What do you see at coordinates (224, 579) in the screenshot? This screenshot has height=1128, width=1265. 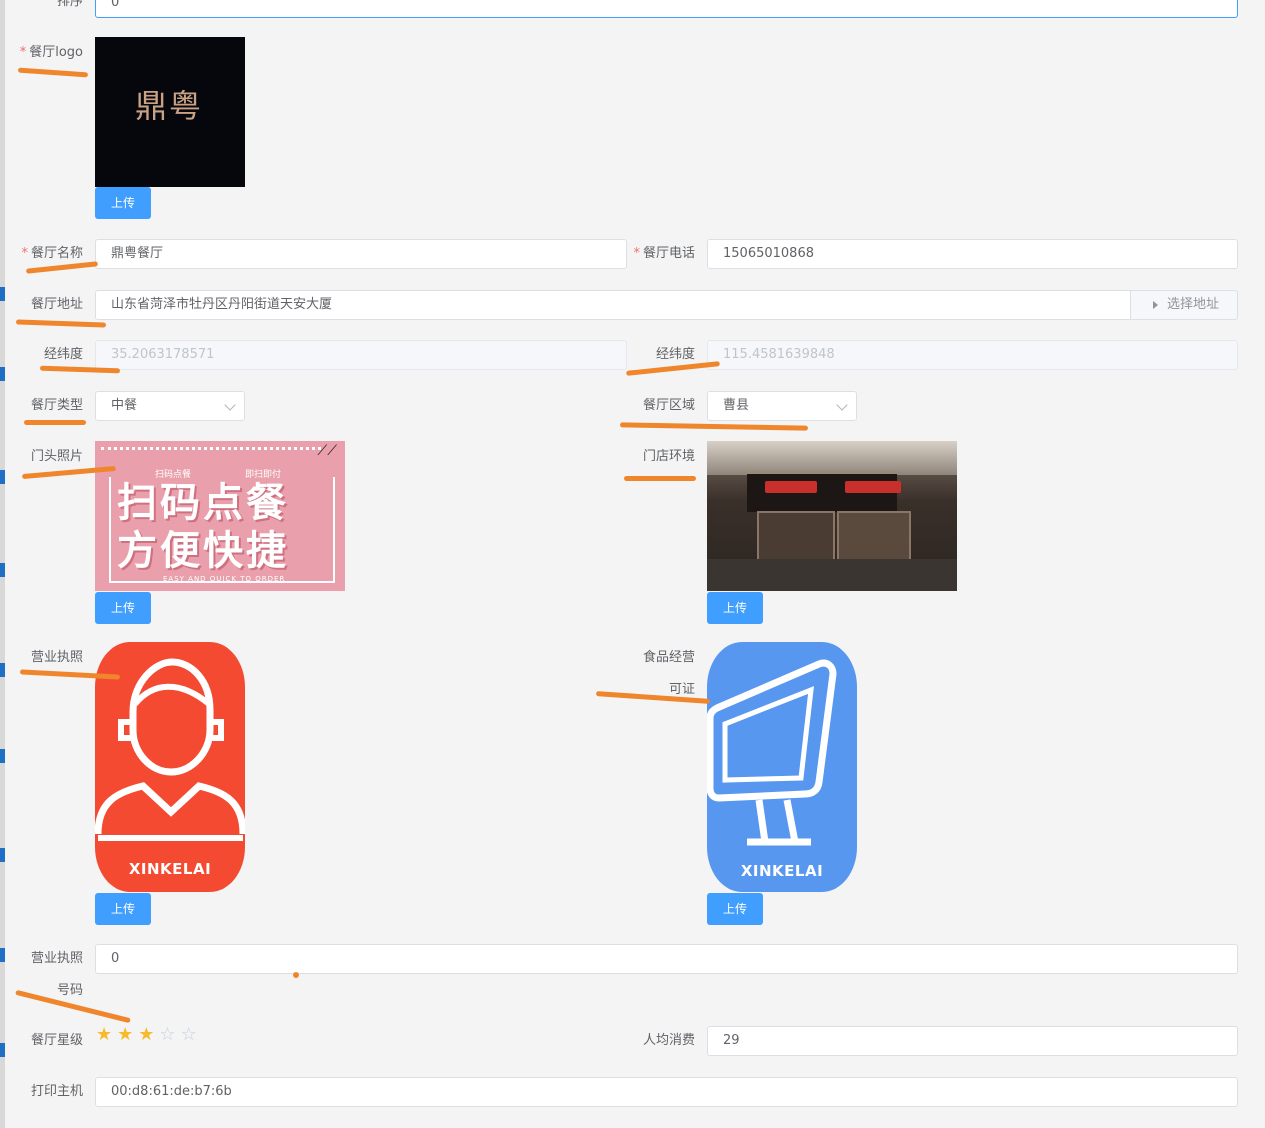 I see `storefront-bottom-text: EASY AND QUICK TO ORDER` at bounding box center [224, 579].